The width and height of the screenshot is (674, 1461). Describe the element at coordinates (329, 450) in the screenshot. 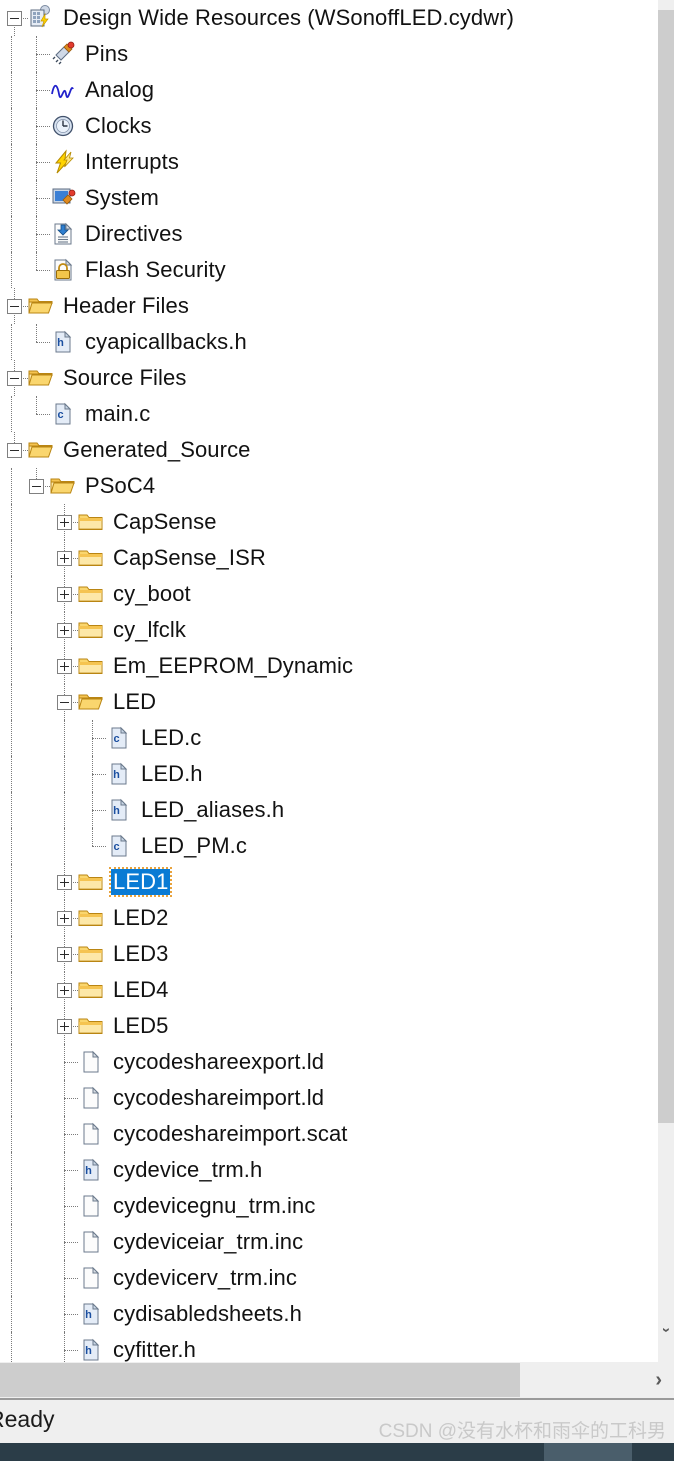

I see `tree-item-generated-source: Generated_Source` at that location.